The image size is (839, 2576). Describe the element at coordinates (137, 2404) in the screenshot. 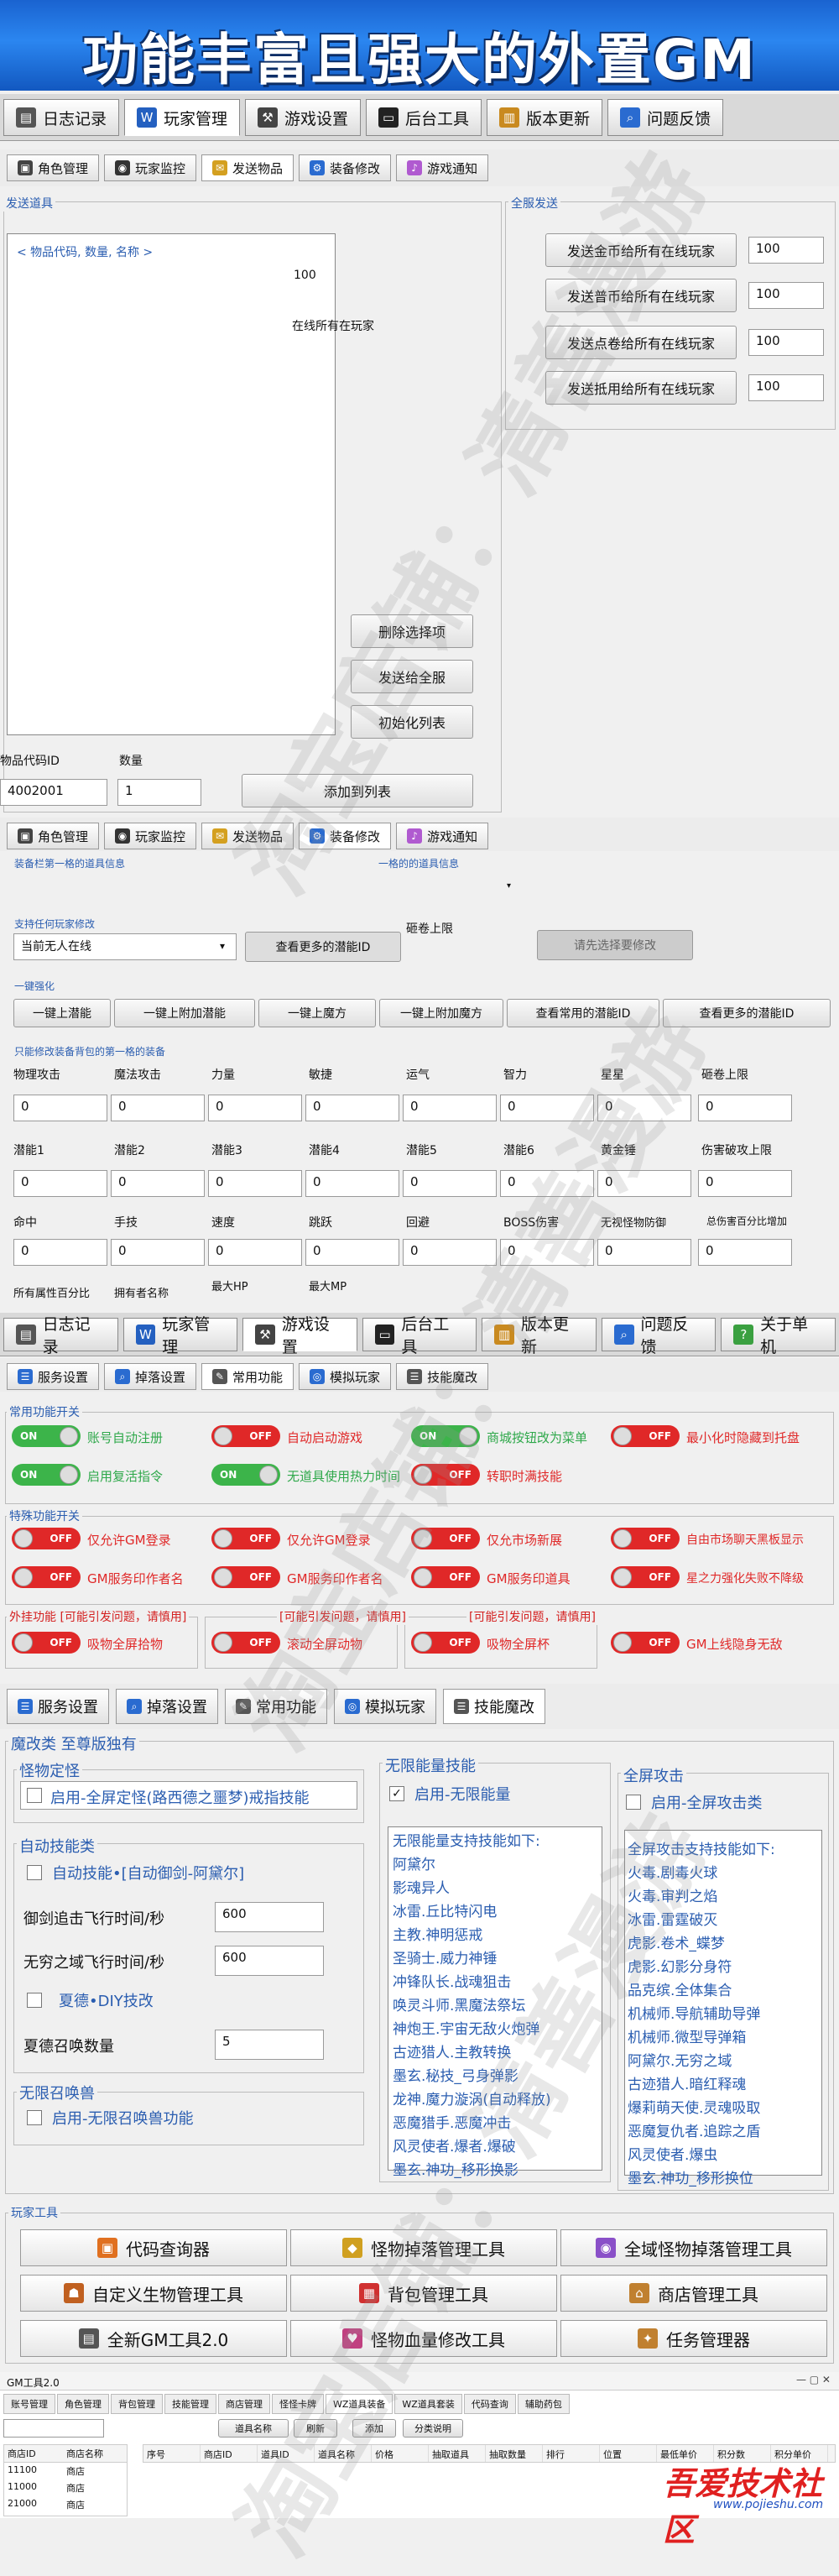

I see `mini-tab: 背包管理` at that location.